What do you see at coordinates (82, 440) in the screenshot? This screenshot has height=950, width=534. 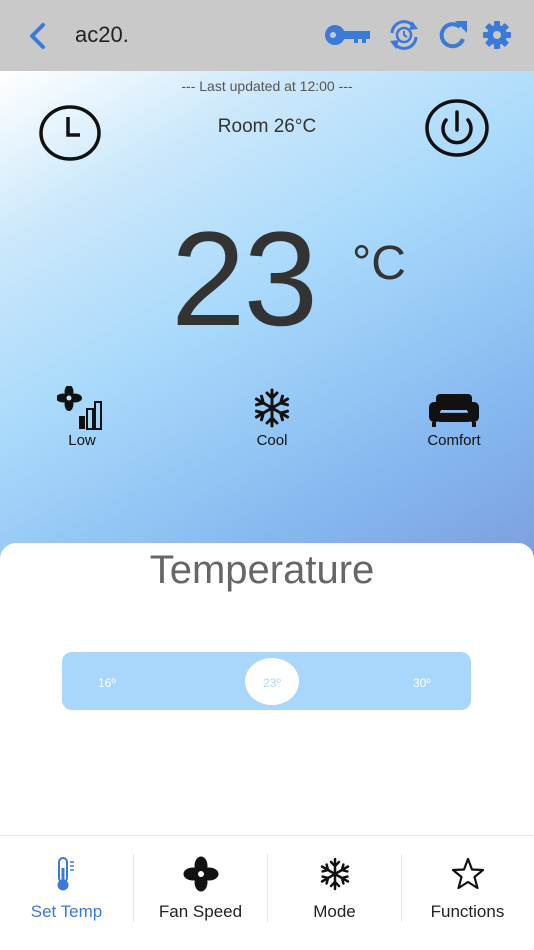 I see `fan-speed-label: Low` at bounding box center [82, 440].